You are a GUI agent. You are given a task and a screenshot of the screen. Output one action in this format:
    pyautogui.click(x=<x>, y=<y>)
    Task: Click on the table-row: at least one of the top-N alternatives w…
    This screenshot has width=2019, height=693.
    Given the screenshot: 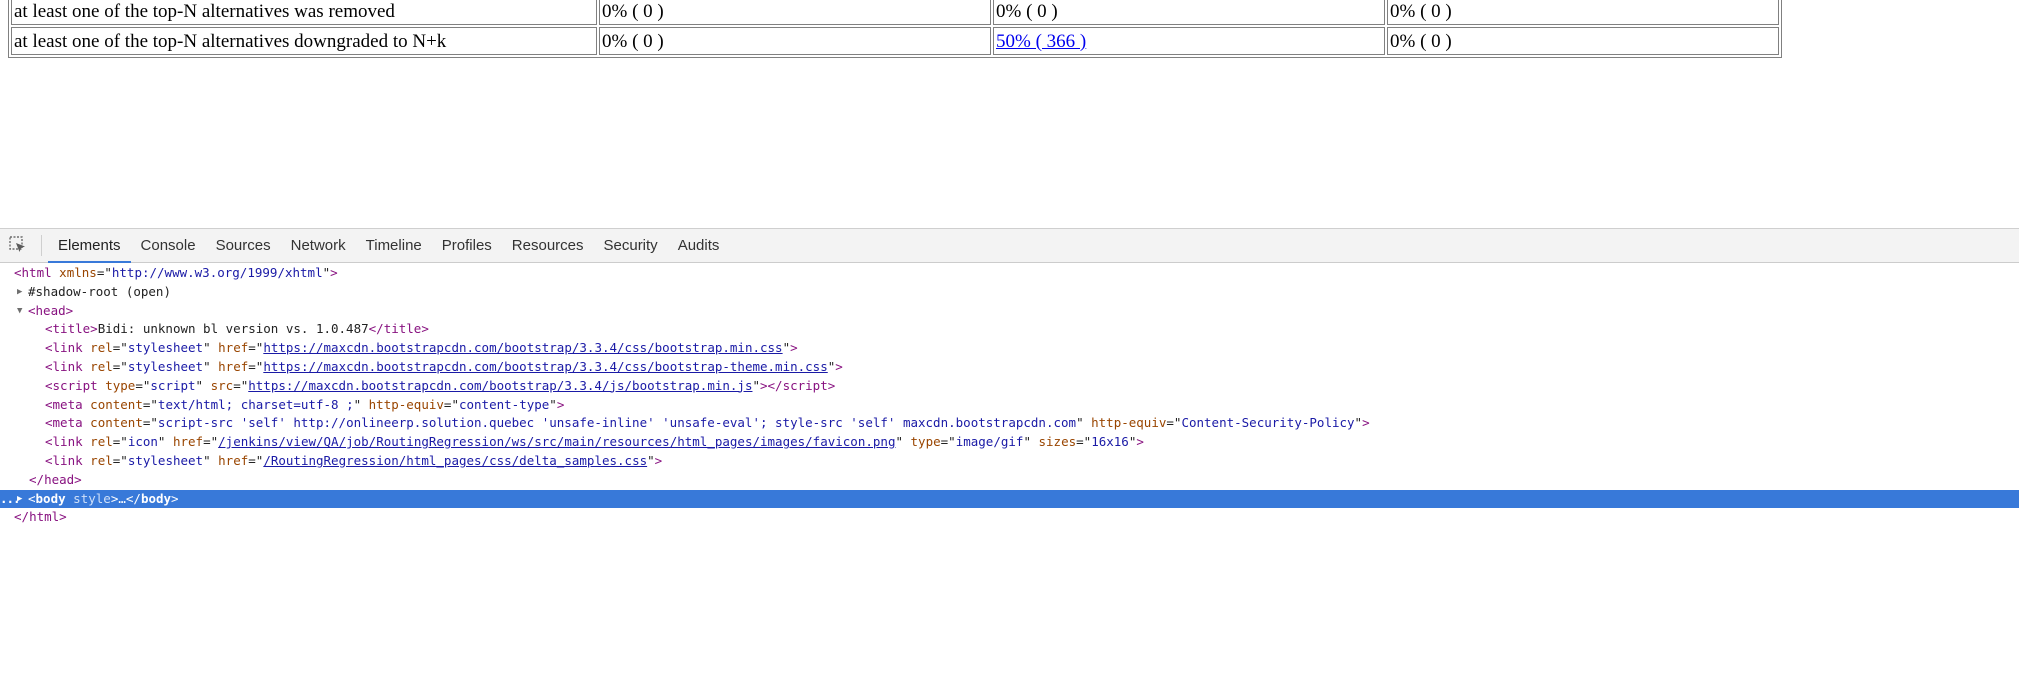 What is the action you would take?
    pyautogui.click(x=895, y=12)
    